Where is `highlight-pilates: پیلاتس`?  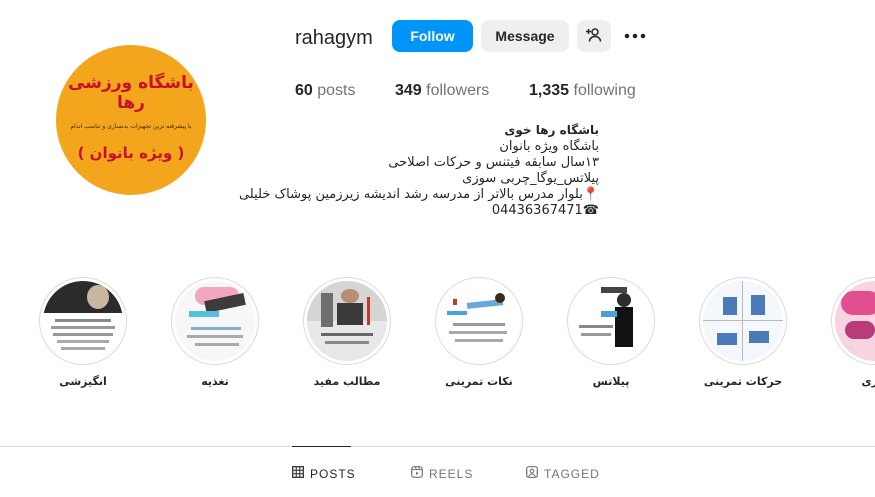
highlight-pilates: پیلاتس is located at coordinates (611, 332).